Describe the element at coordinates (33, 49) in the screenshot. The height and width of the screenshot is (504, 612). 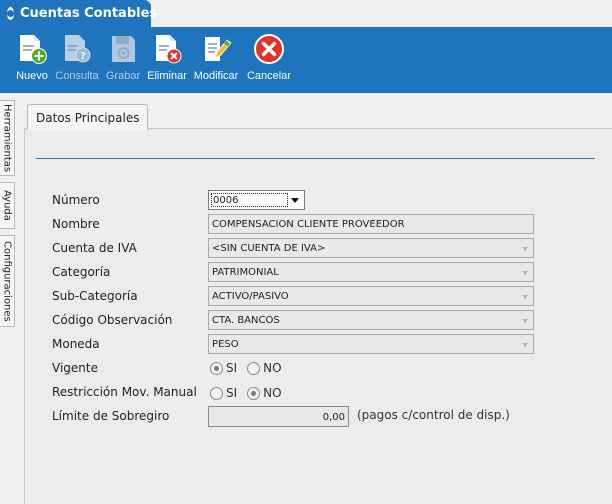
I see `new-document-plus-icon` at that location.